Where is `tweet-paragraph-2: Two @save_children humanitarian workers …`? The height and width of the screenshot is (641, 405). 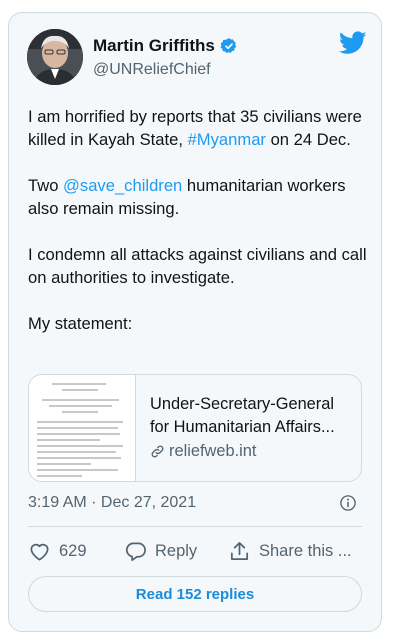
tweet-paragraph-2: Two @save_children humanitarian workers … is located at coordinates (187, 197).